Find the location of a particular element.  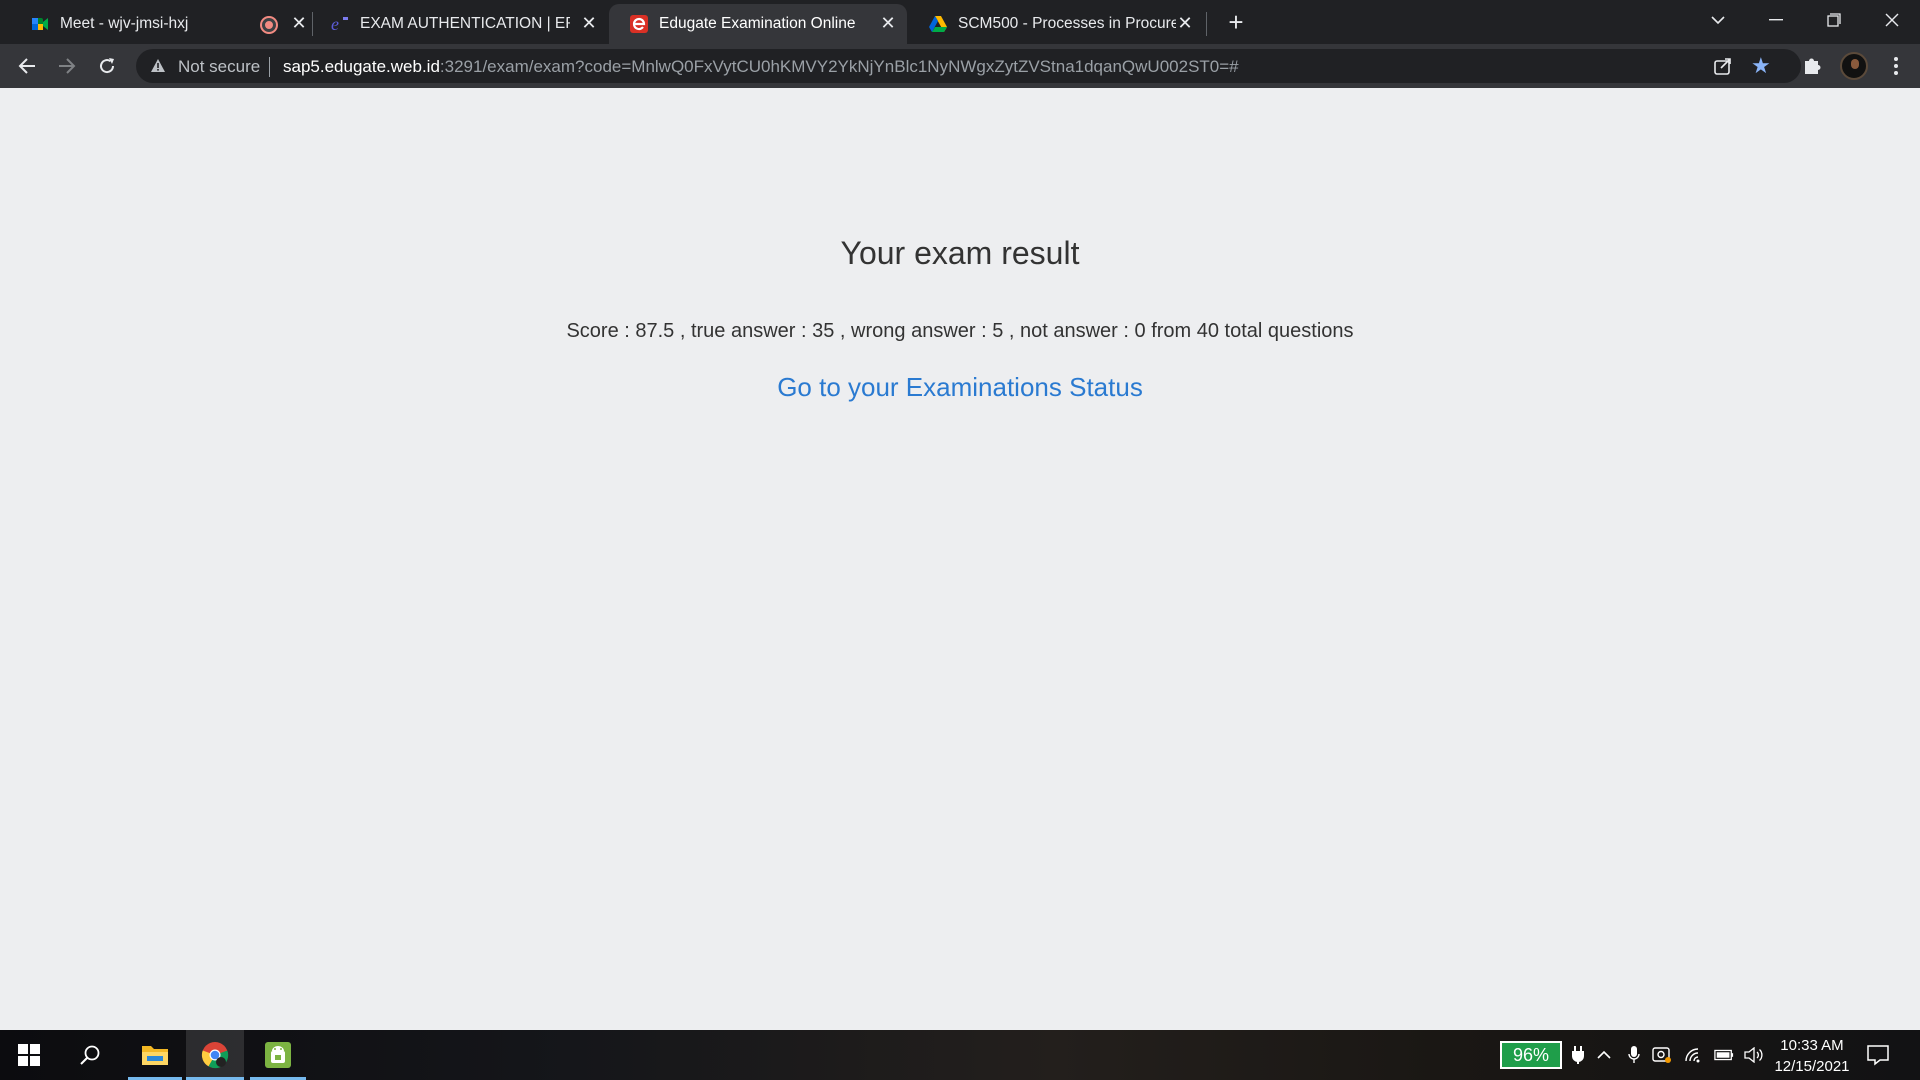

battery-percentage-badge: 96% is located at coordinates (1531, 1055).